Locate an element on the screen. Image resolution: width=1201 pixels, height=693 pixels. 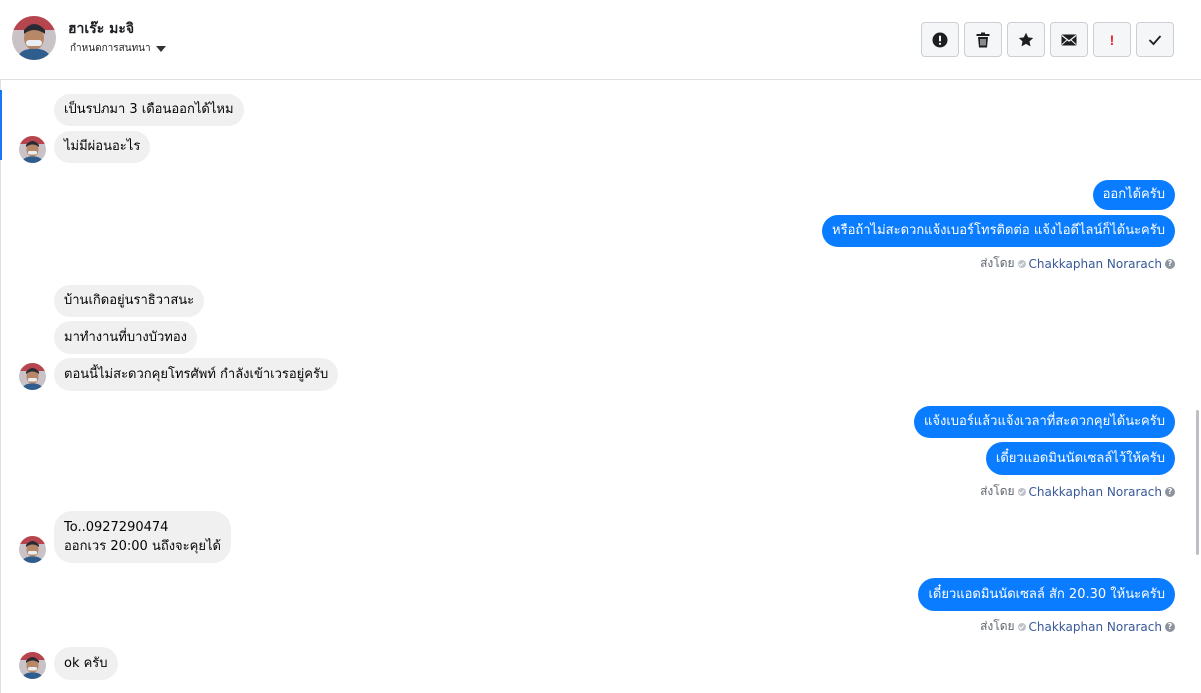
mark-done-button is located at coordinates (1155, 39).